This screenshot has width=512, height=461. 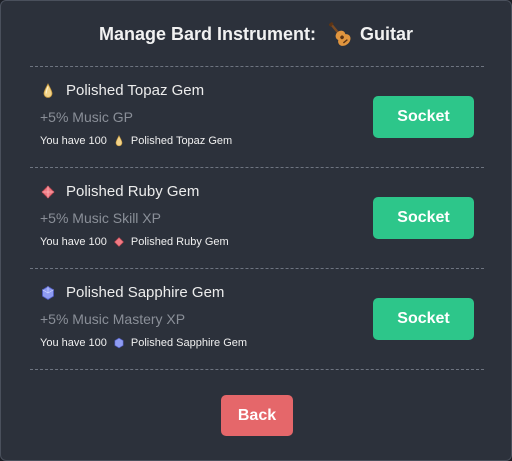 What do you see at coordinates (189, 343) in the screenshot?
I see `owned-gem-name: Polished Sapphire Gem` at bounding box center [189, 343].